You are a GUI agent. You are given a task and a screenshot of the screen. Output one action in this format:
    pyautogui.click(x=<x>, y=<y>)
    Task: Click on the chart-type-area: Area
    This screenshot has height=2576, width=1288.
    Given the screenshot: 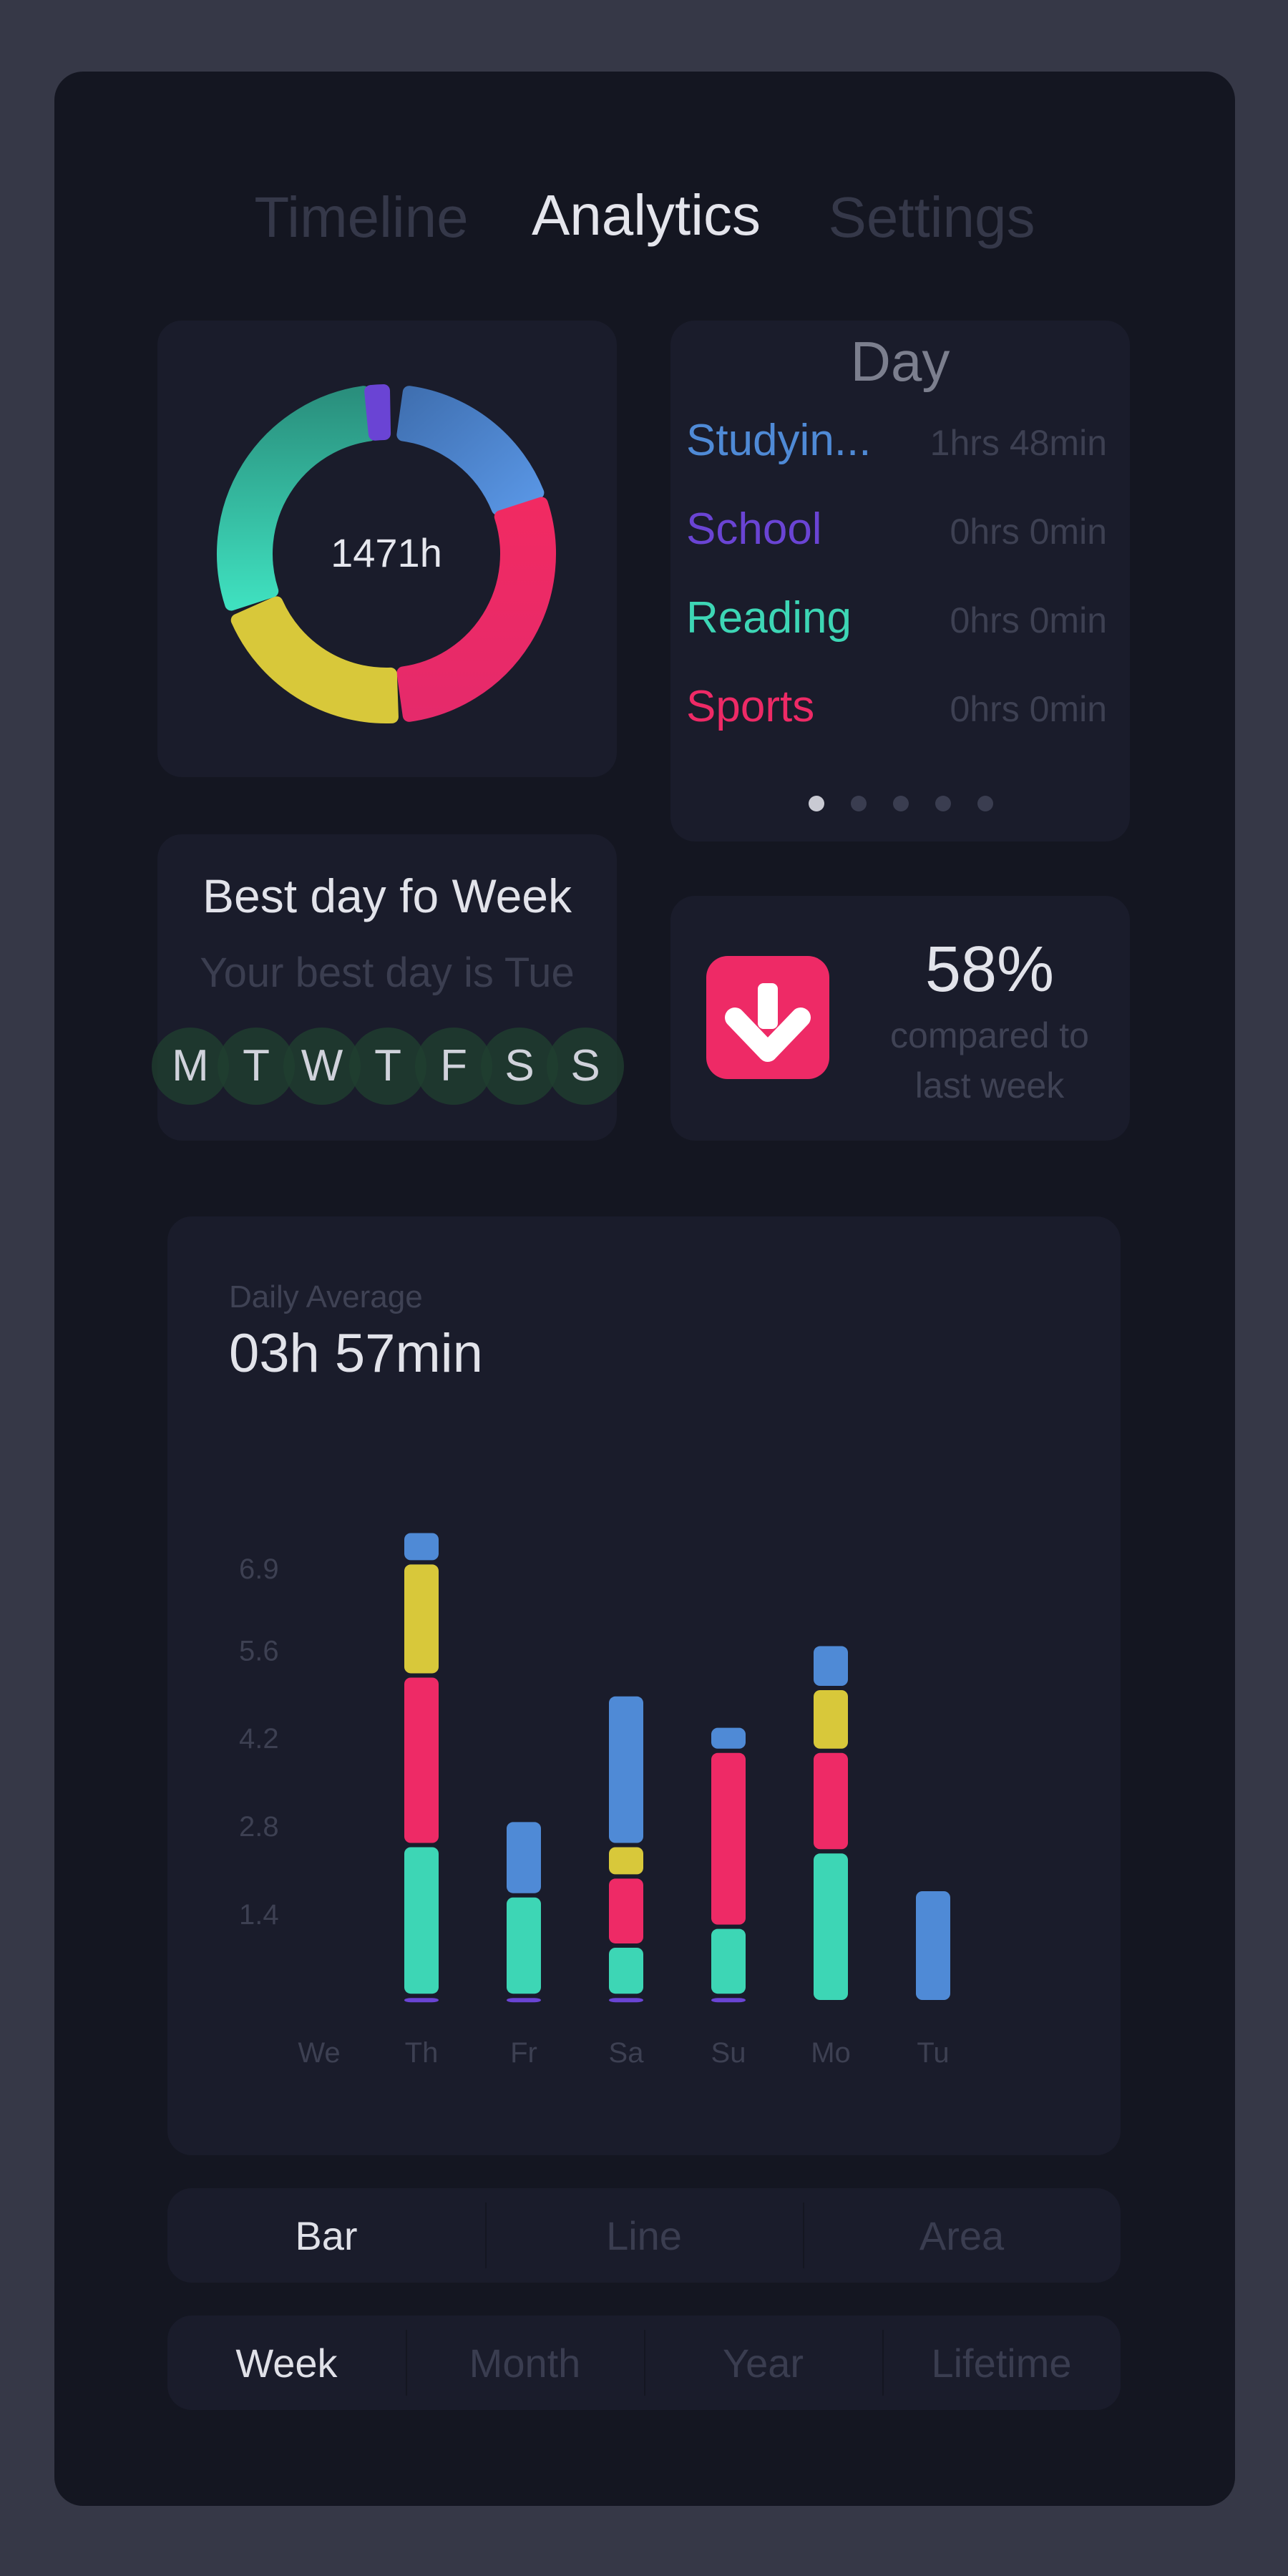 What is the action you would take?
    pyautogui.click(x=962, y=2235)
    